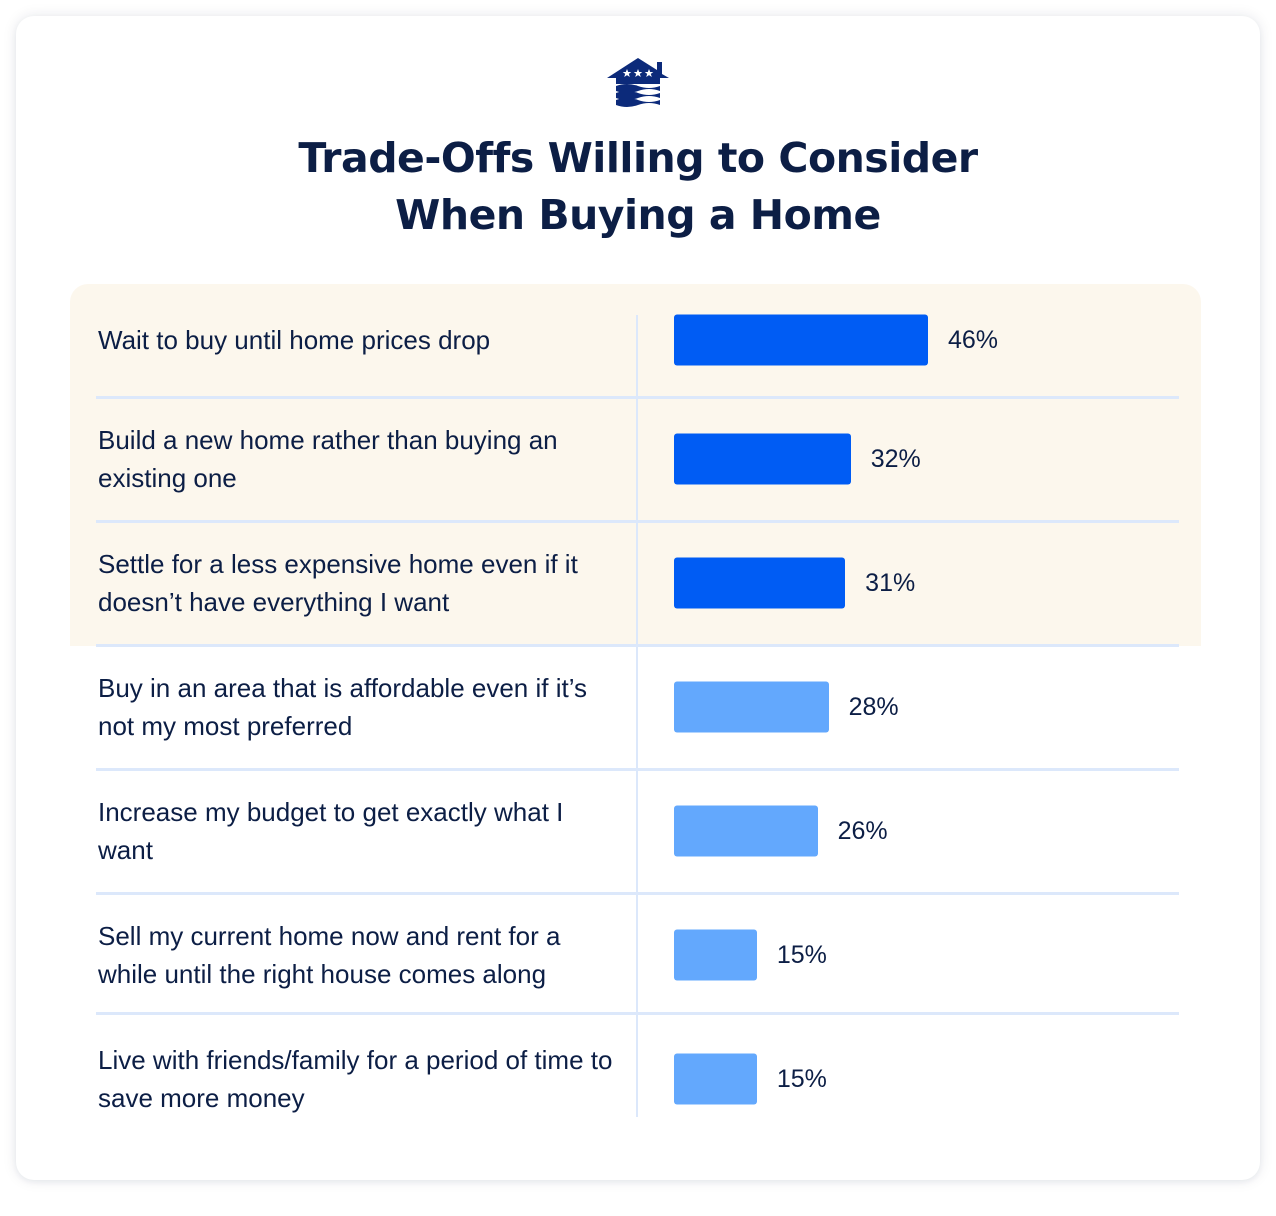 This screenshot has height=1216, width=1276. I want to click on bar-value-label: 26%, so click(862, 831).